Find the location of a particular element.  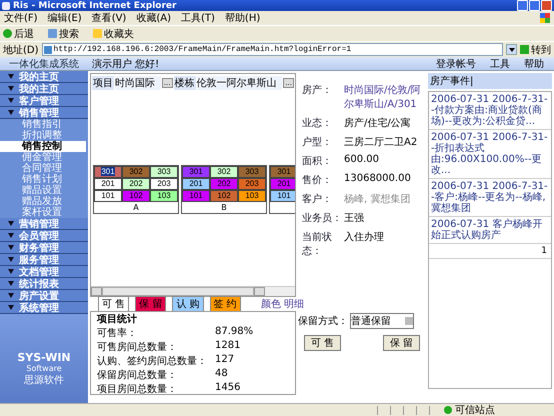

toolbar-button: 后退 is located at coordinates (18, 33).